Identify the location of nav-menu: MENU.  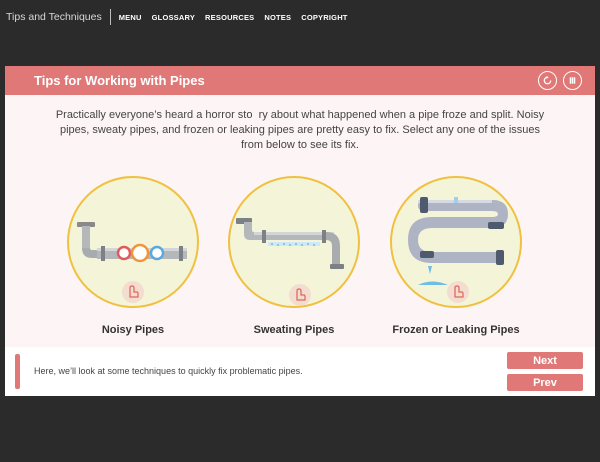
(130, 17).